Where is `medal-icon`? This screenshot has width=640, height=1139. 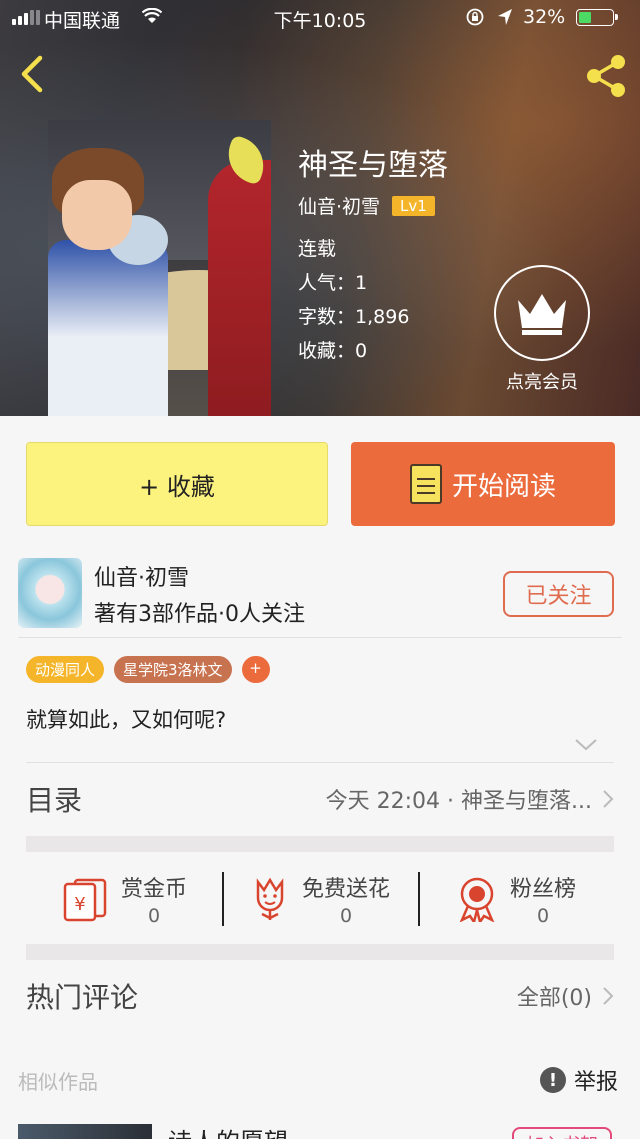 medal-icon is located at coordinates (477, 899).